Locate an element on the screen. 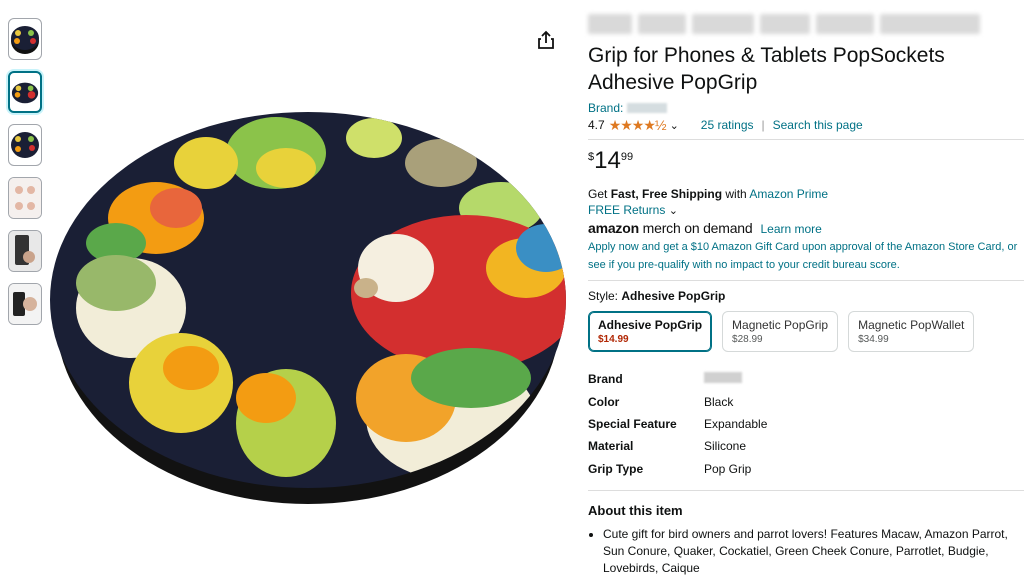 The width and height of the screenshot is (1030, 577). spec-row-brand: Brand is located at coordinates (806, 379).